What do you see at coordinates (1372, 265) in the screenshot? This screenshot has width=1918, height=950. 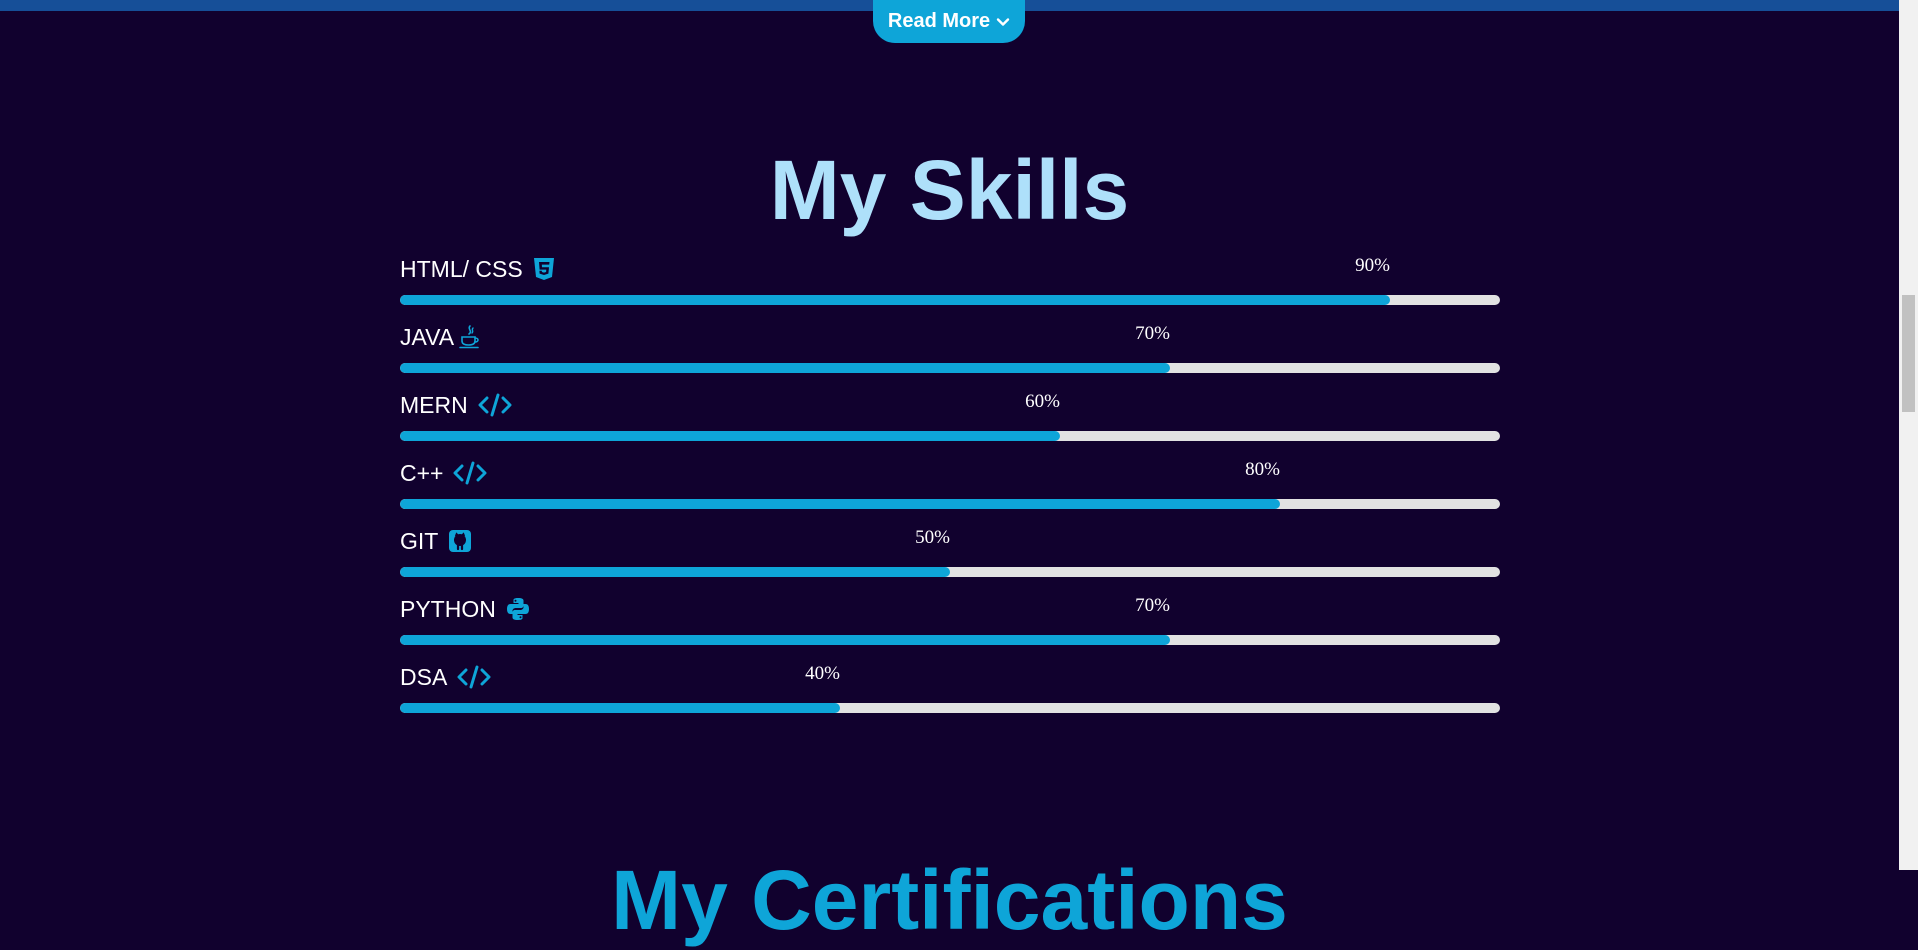 I see `skill-percent: 90%` at bounding box center [1372, 265].